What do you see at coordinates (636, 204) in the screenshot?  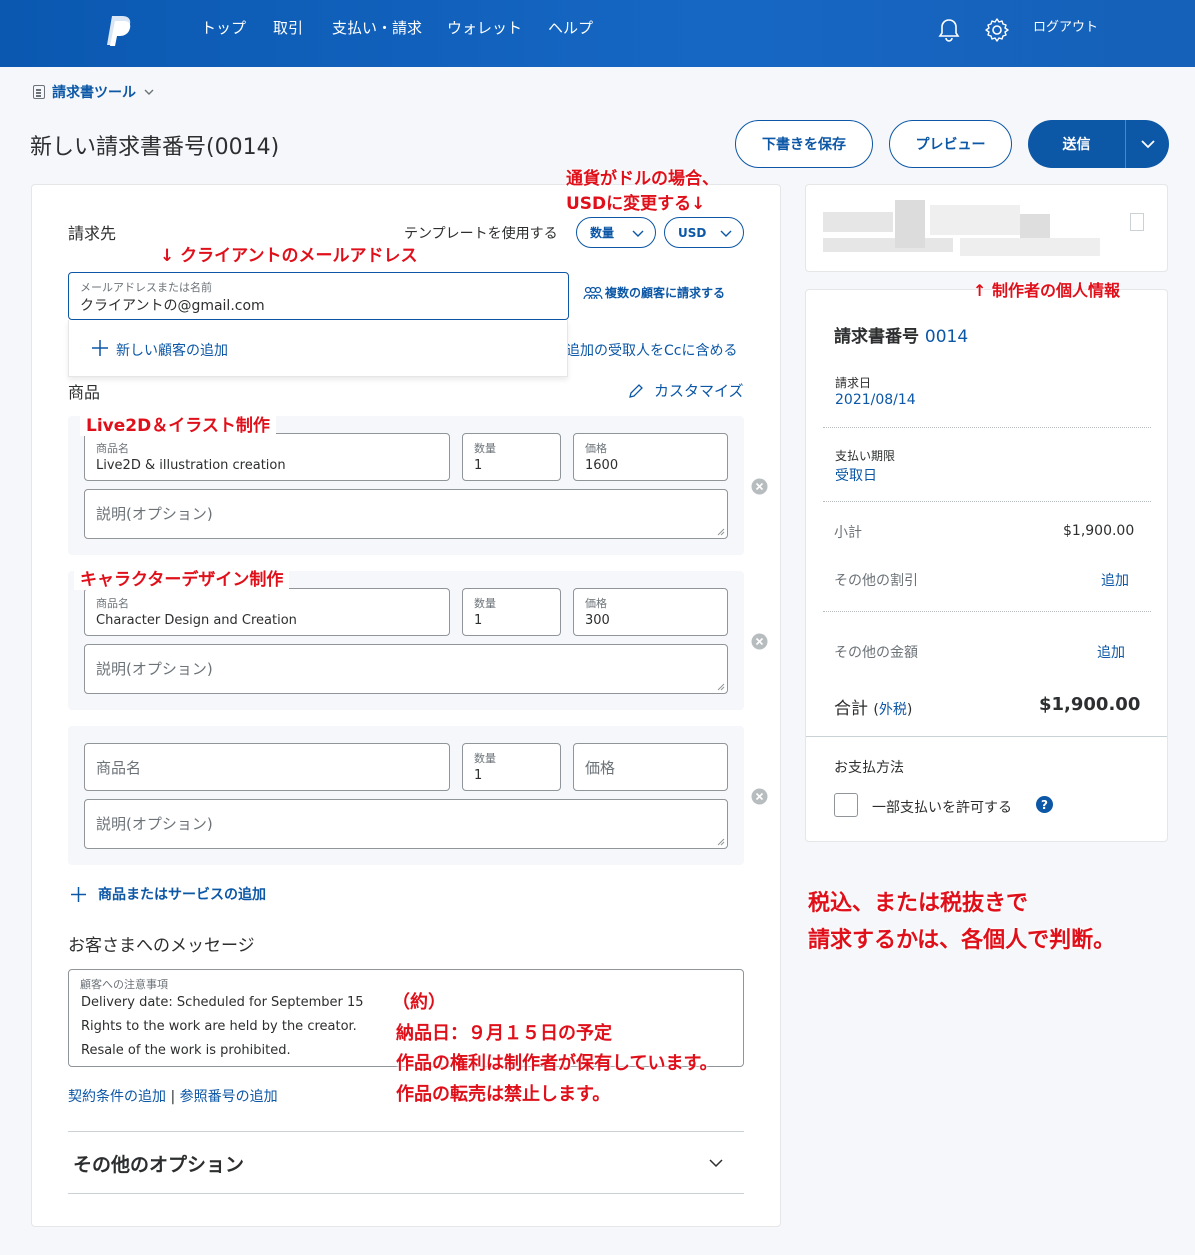 I see `annotation-currency-2: USDに変更する↓` at bounding box center [636, 204].